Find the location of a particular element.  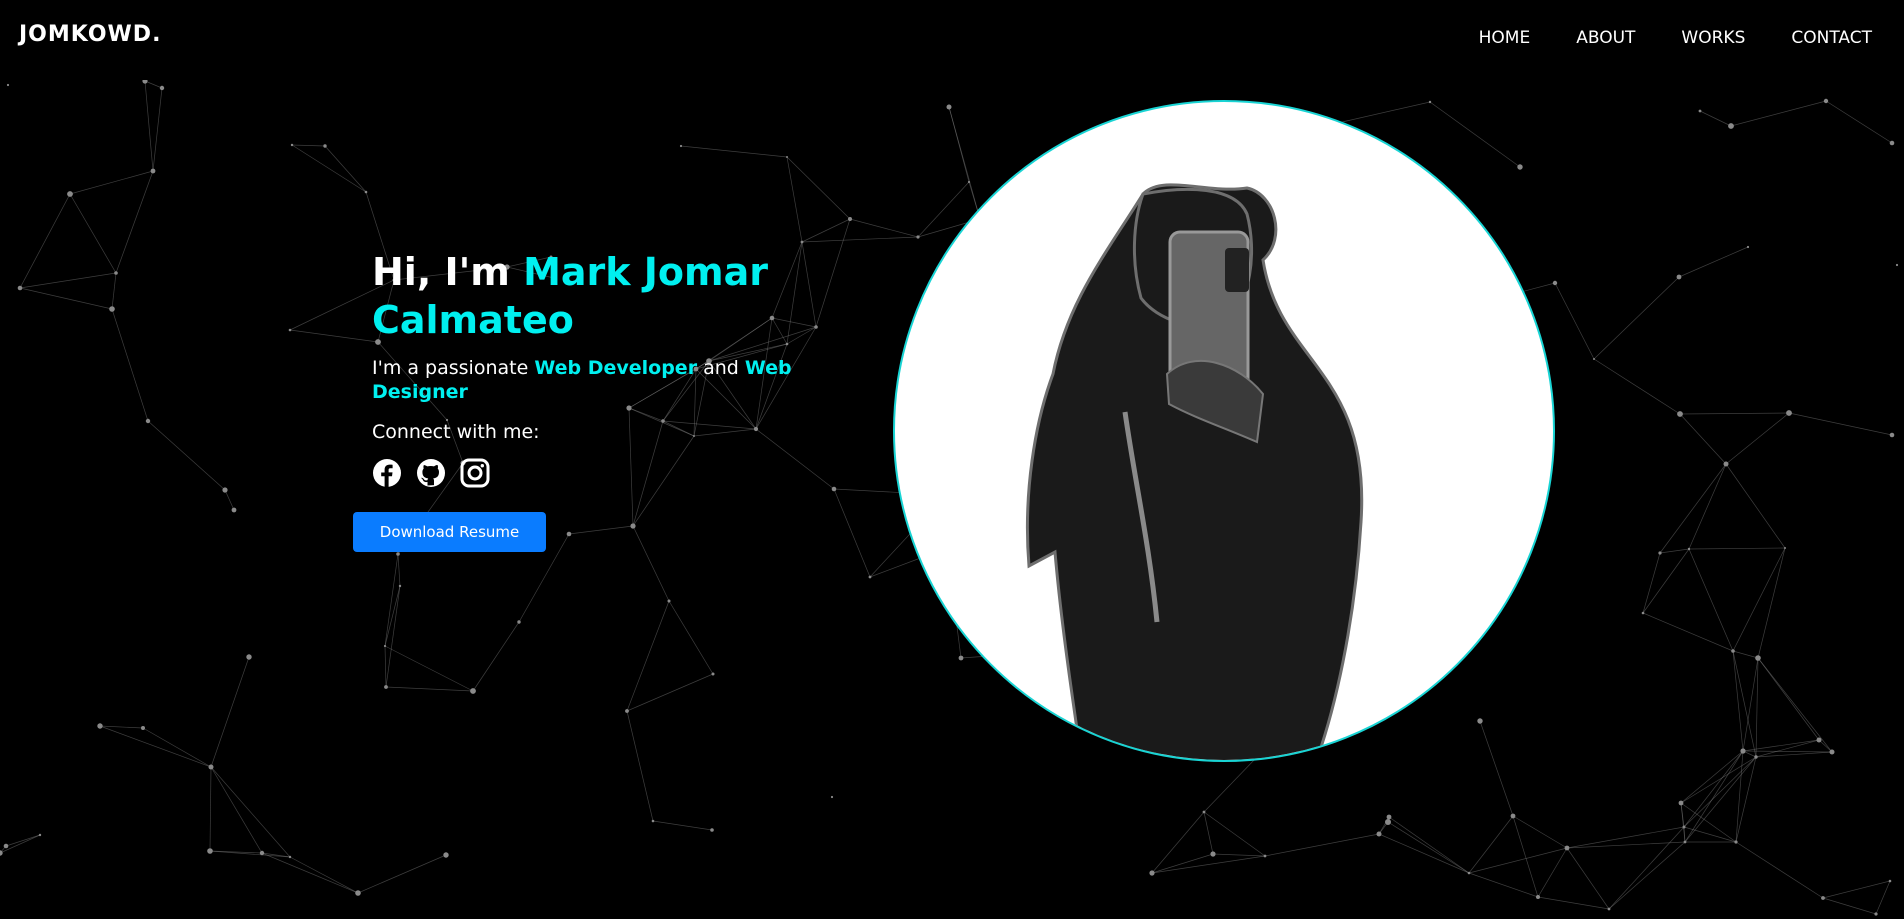

instagram-icon is located at coordinates (475, 473).